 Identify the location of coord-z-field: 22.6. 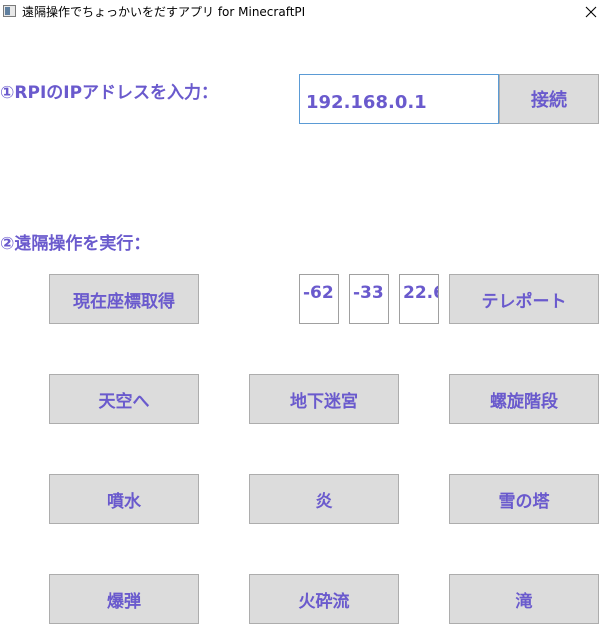
(419, 299).